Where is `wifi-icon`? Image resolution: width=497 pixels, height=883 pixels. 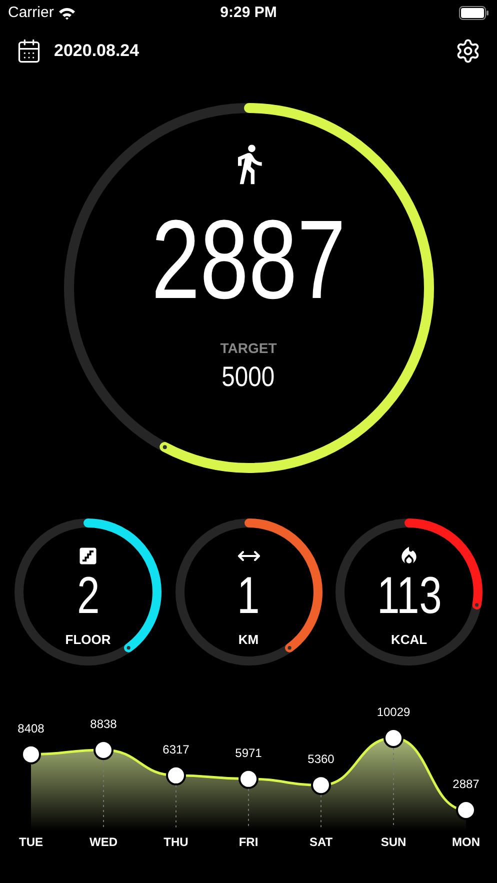
wifi-icon is located at coordinates (67, 13).